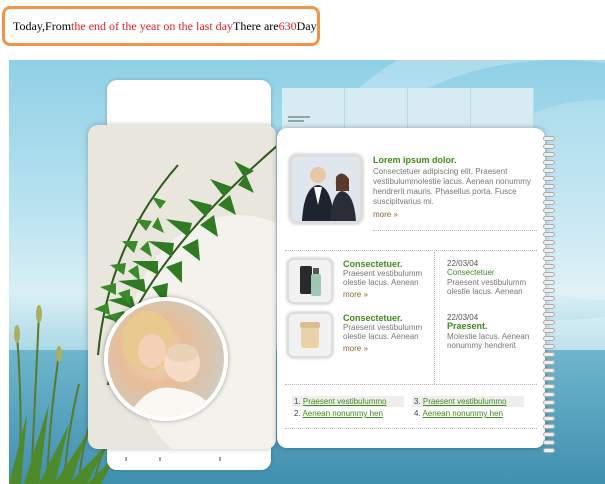  Describe the element at coordinates (287, 26) in the screenshot. I see `countdown-days: 630` at that location.